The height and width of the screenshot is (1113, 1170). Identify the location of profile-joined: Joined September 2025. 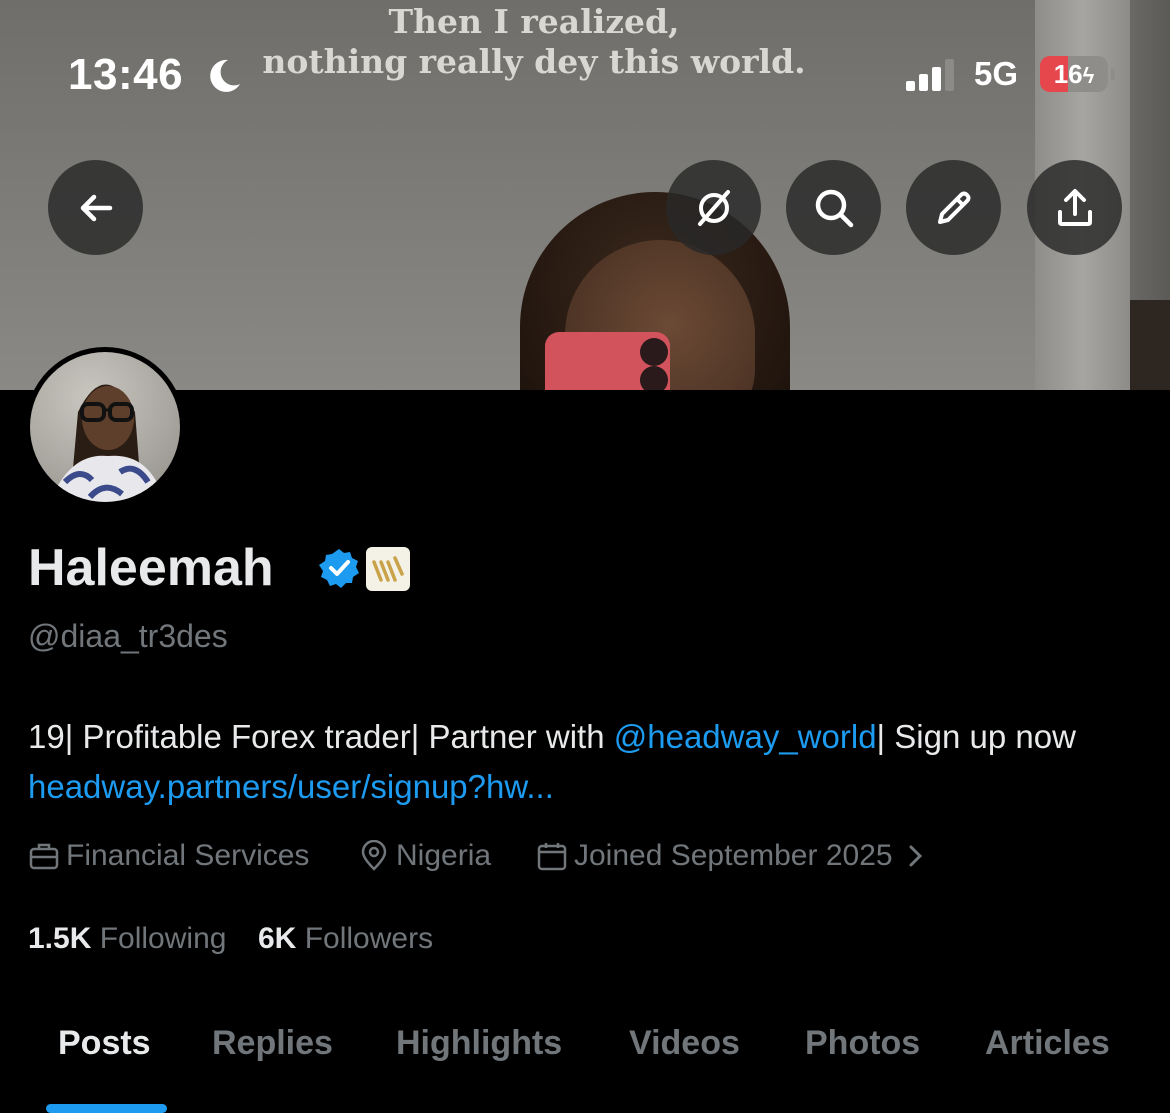
(736, 856).